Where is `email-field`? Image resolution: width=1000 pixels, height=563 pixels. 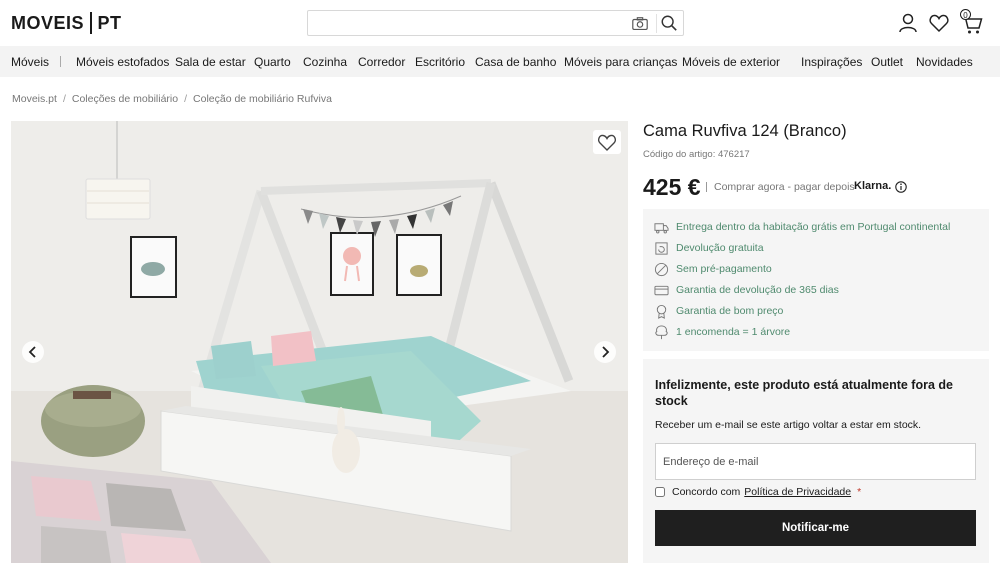
email-field is located at coordinates (815, 461).